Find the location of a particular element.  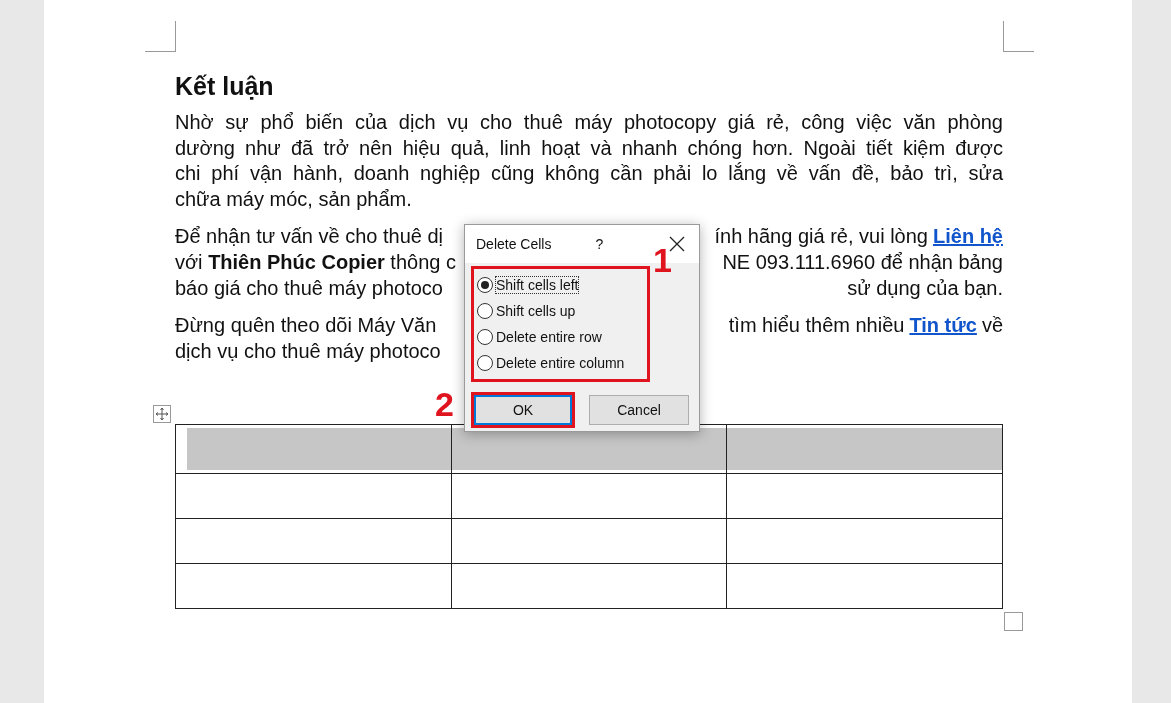

text-fragment: với Thiên Phúc Copier thông c is located at coordinates (315, 262).